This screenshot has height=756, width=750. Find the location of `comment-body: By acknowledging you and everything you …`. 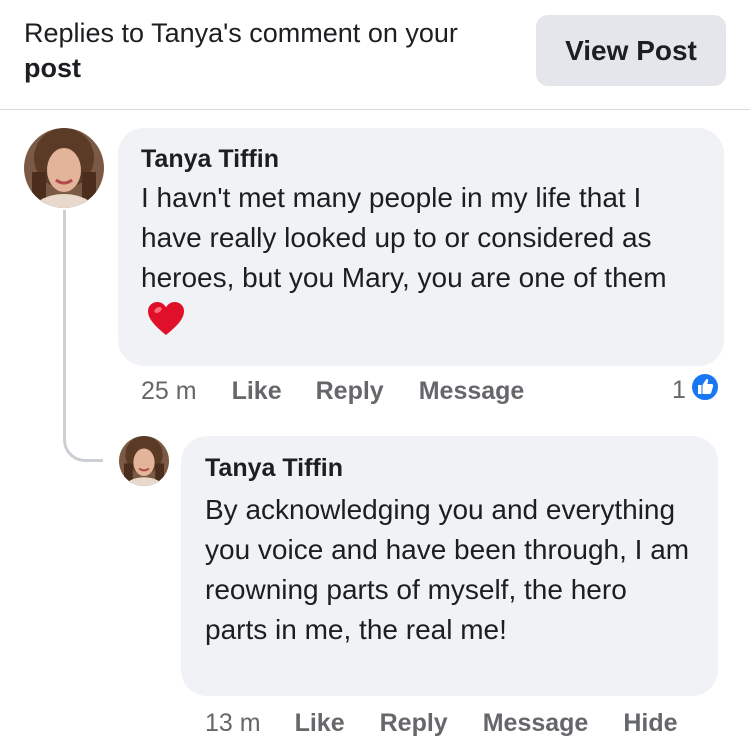

comment-body: By acknowledging you and everything you … is located at coordinates (447, 569).